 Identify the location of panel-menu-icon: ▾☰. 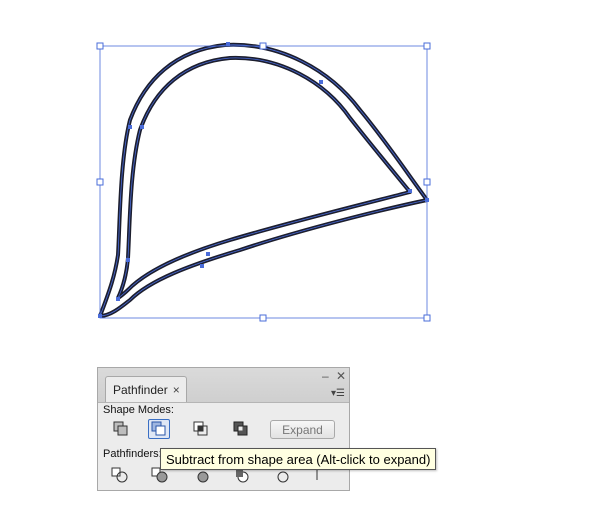
(338, 393).